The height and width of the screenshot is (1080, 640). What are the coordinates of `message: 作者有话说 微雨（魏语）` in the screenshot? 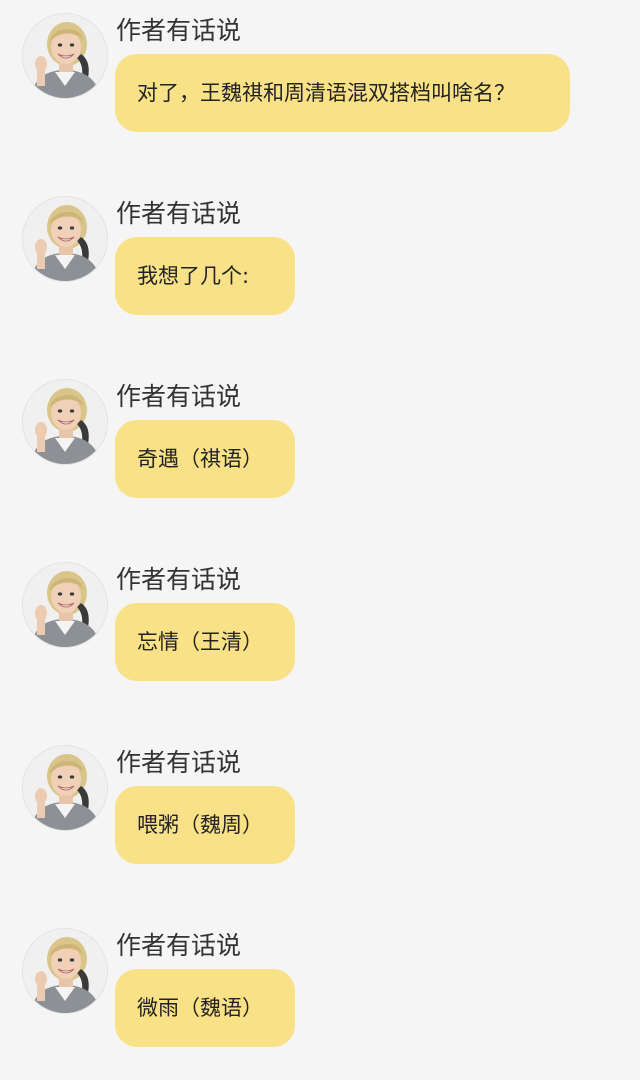 It's located at (320, 995).